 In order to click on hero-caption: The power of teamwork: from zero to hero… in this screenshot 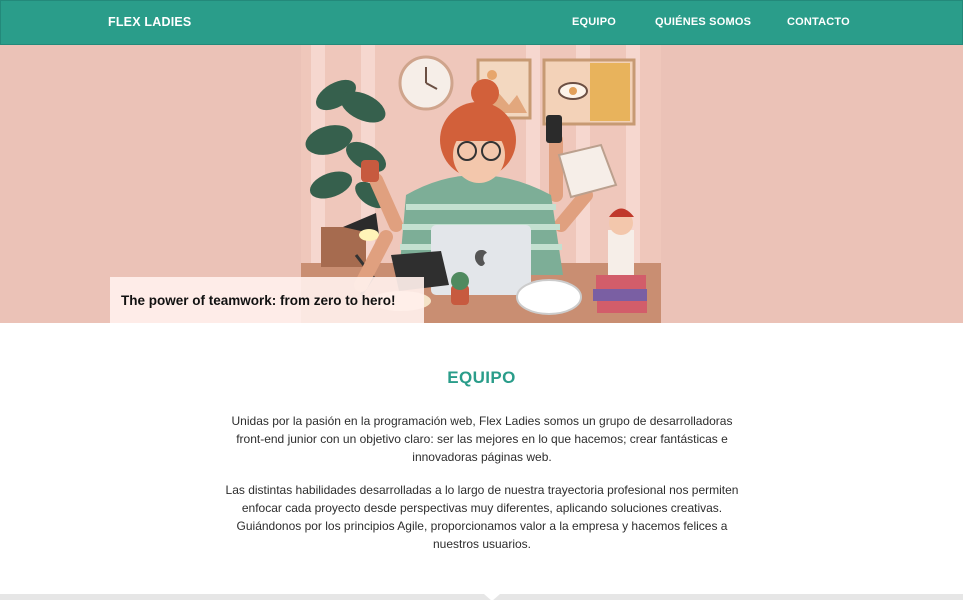, I will do `click(267, 300)`.